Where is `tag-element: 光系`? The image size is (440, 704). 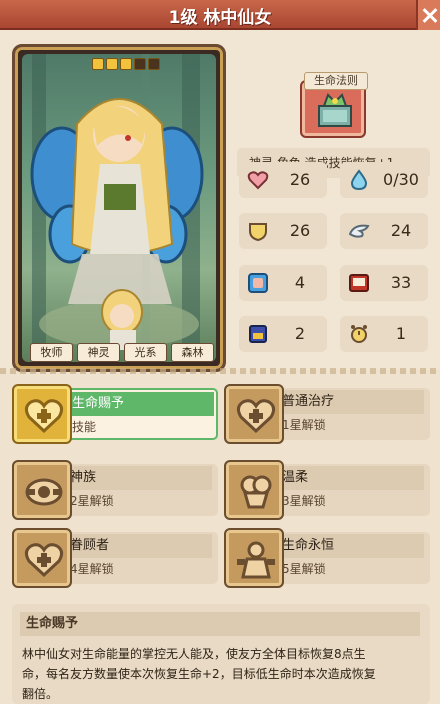
tag-element: 光系 is located at coordinates (145, 352).